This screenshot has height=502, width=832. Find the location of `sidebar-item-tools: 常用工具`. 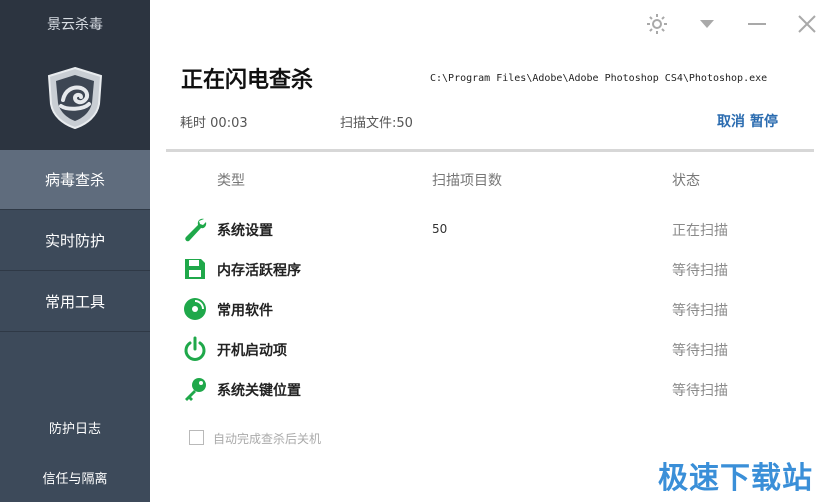

sidebar-item-tools: 常用工具 is located at coordinates (75, 302).